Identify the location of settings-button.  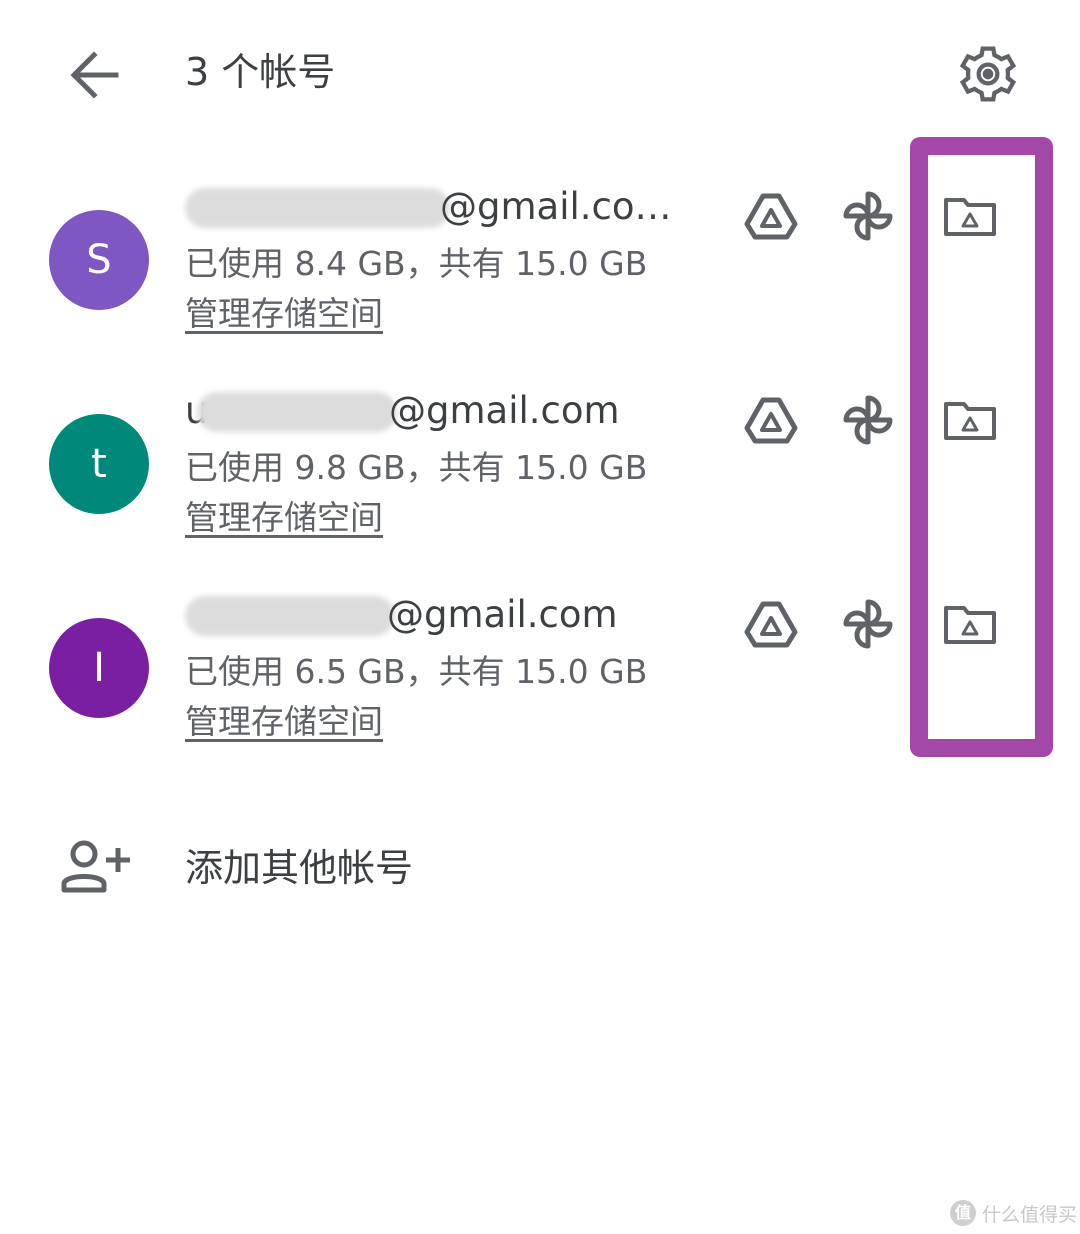
(988, 74).